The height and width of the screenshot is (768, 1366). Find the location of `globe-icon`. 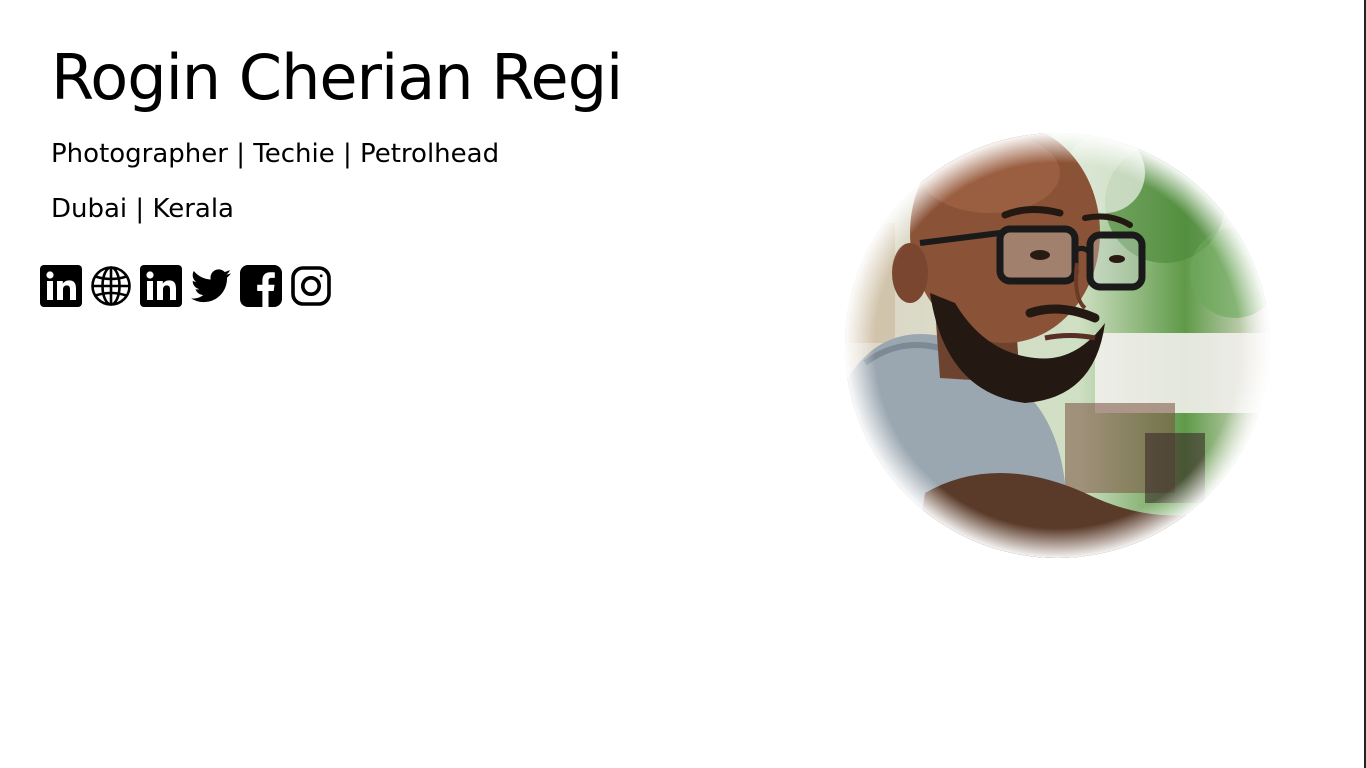

globe-icon is located at coordinates (111, 286).